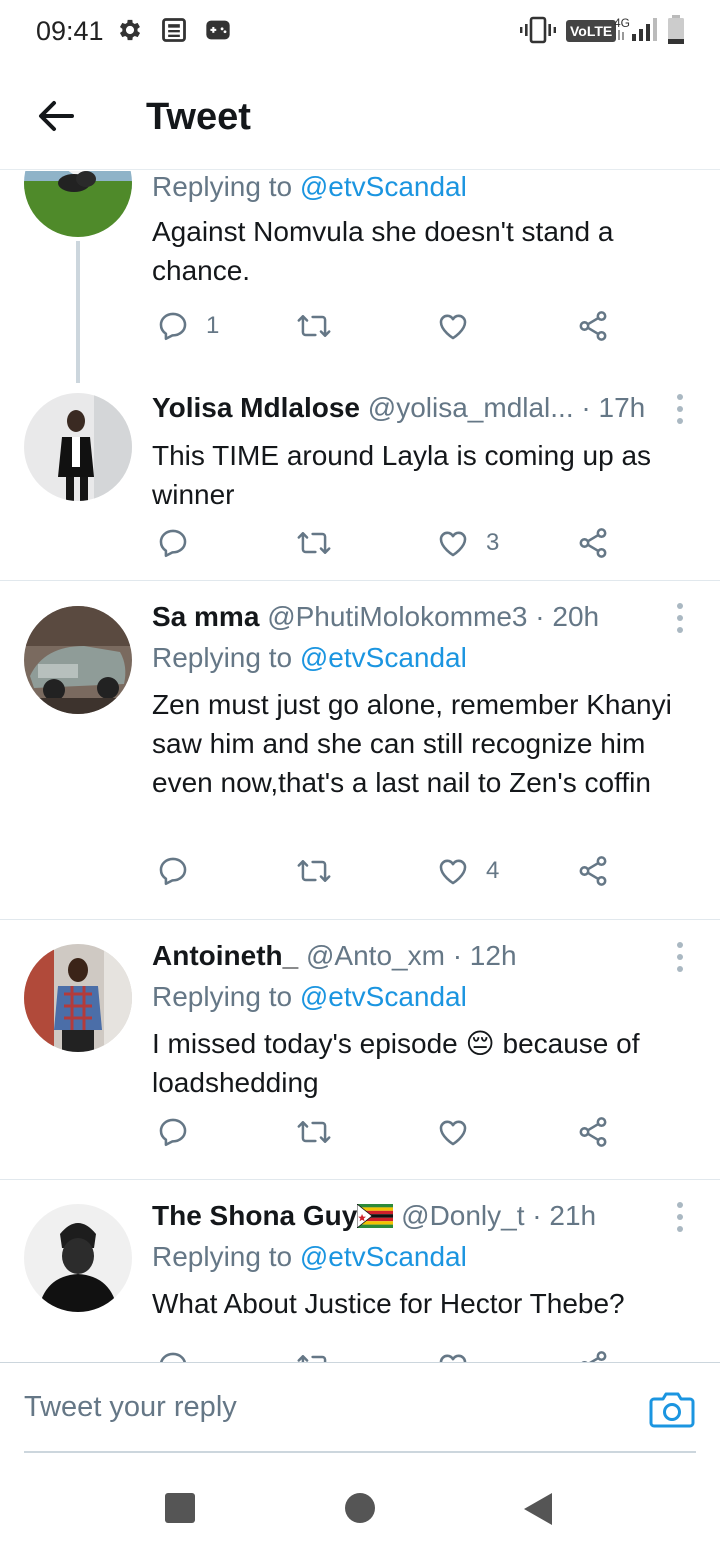 The image size is (720, 1560). What do you see at coordinates (213, 325) in the screenshot?
I see `reply-count: 1` at bounding box center [213, 325].